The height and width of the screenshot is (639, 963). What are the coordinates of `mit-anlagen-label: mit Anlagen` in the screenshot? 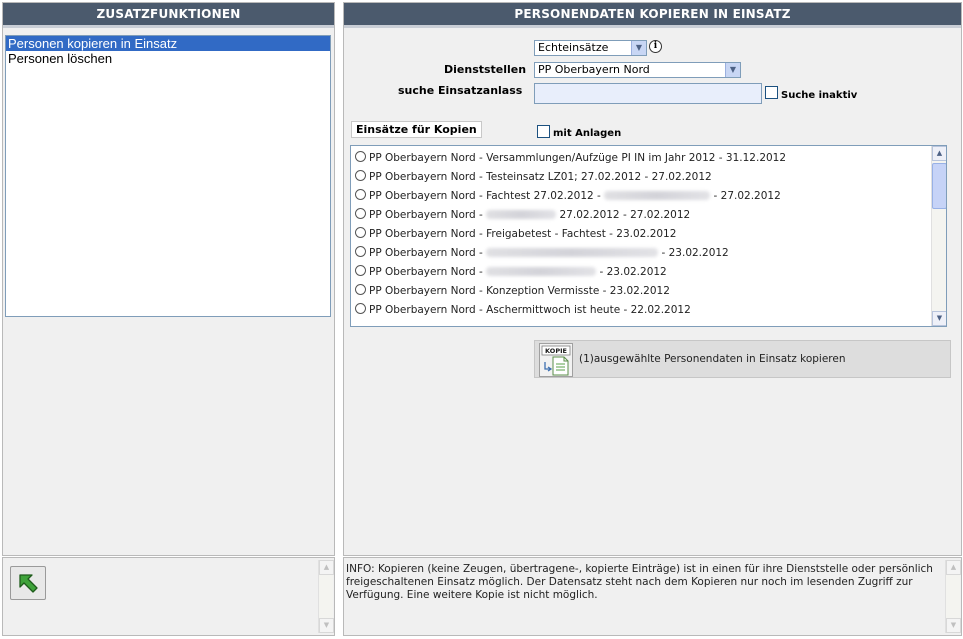 It's located at (587, 133).